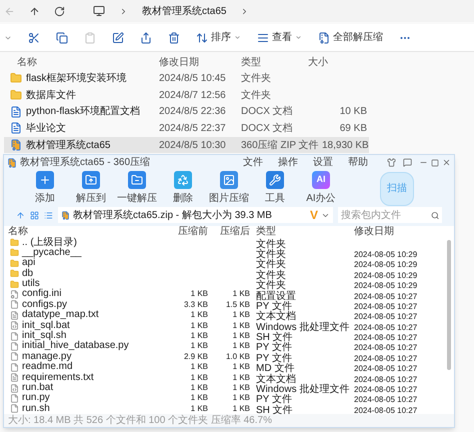 This screenshot has height=432, width=474. Describe the element at coordinates (196, 304) in the screenshot. I see `size-cell: 3.3 KB` at that location.